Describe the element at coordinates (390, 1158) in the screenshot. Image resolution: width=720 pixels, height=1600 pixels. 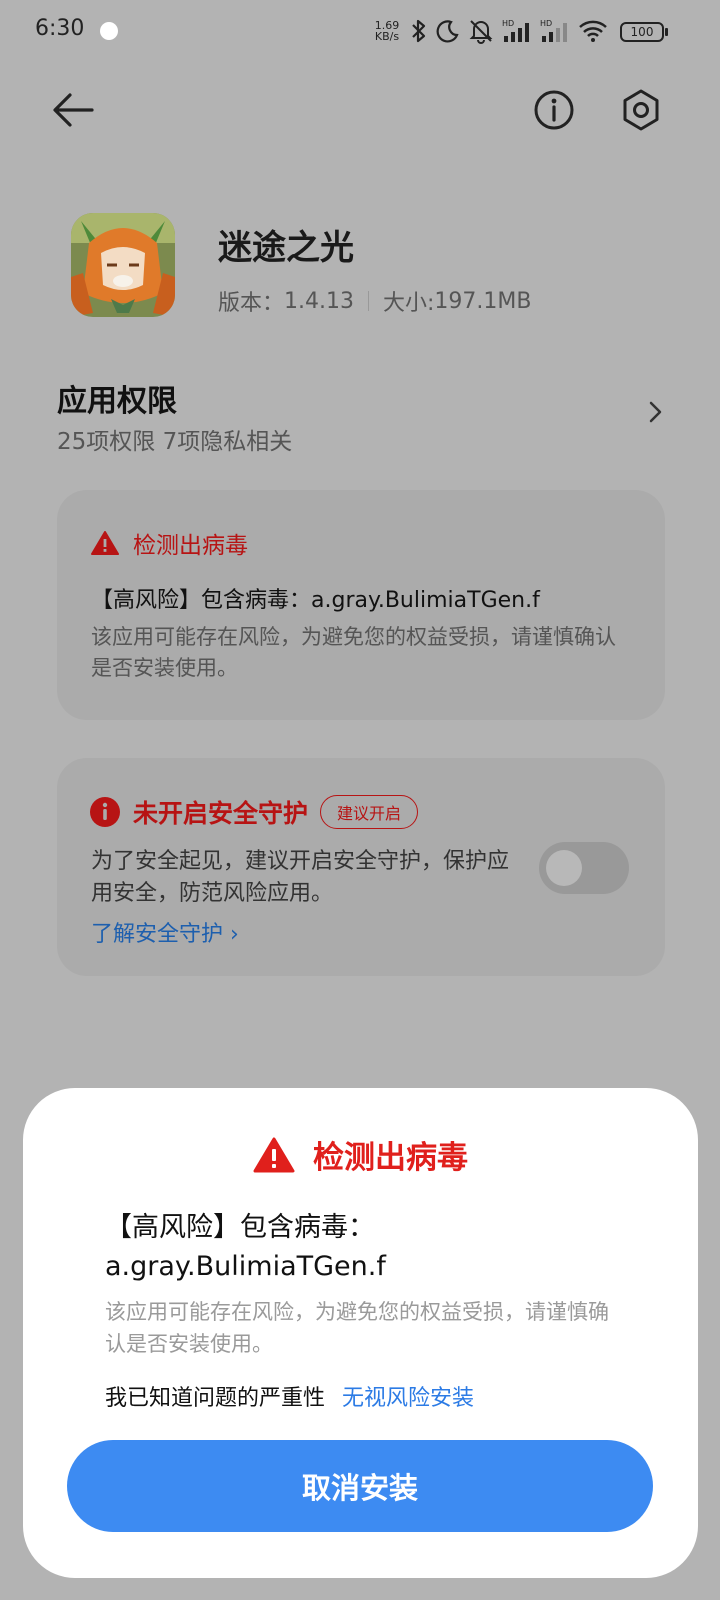
I see `dialog-title: 检测出病毒` at that location.